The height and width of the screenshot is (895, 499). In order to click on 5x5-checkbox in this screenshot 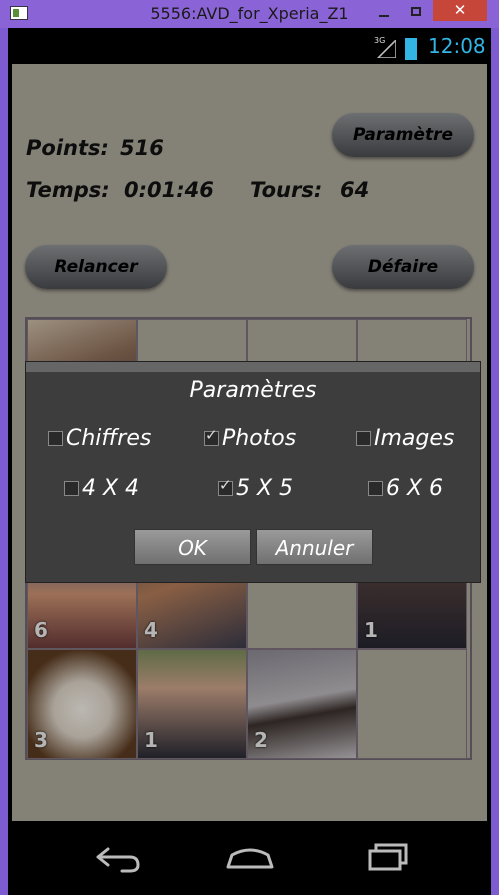, I will do `click(225, 486)`.